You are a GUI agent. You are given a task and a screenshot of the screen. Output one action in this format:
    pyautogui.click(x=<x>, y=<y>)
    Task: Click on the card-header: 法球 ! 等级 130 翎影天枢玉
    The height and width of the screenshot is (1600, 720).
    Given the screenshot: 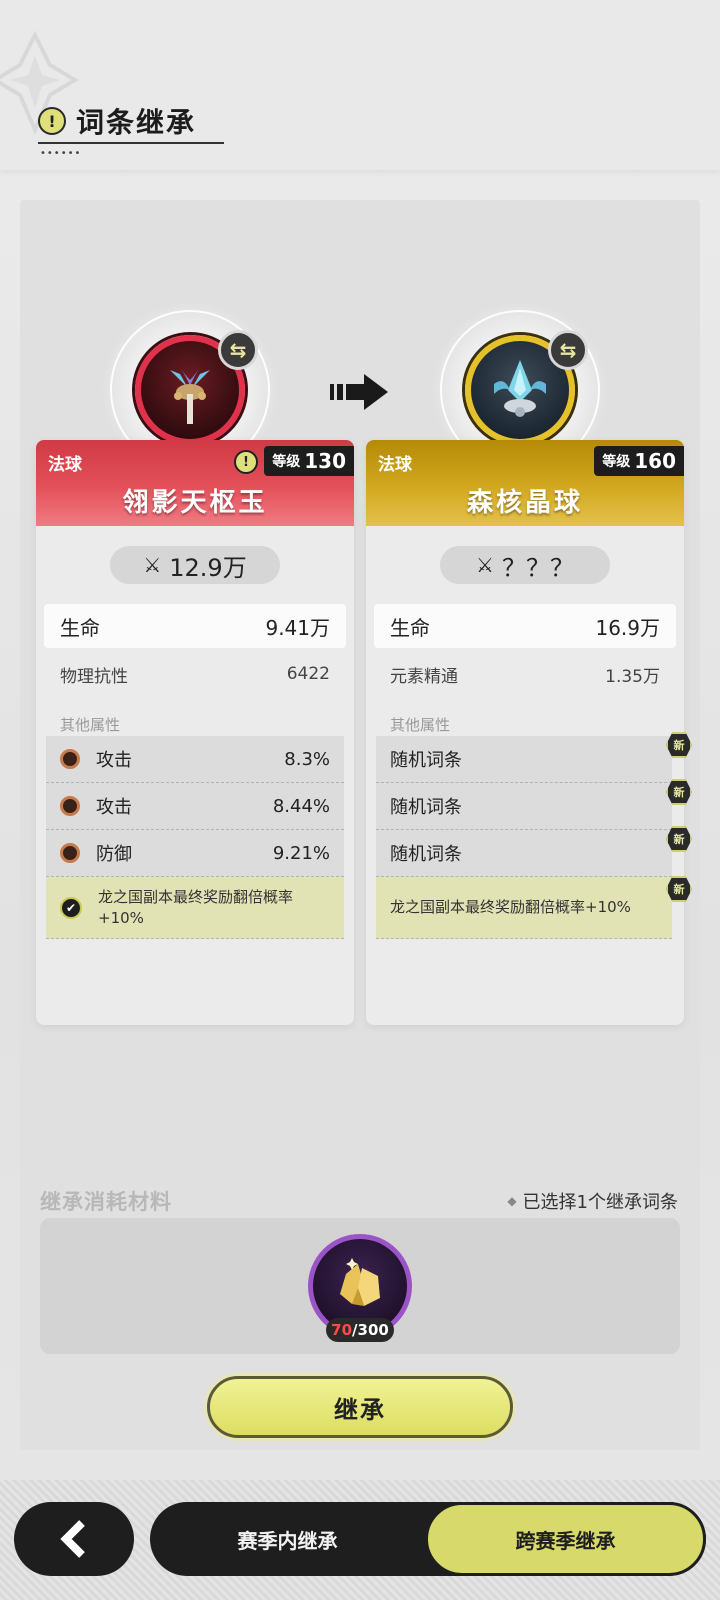 What is the action you would take?
    pyautogui.click(x=195, y=483)
    